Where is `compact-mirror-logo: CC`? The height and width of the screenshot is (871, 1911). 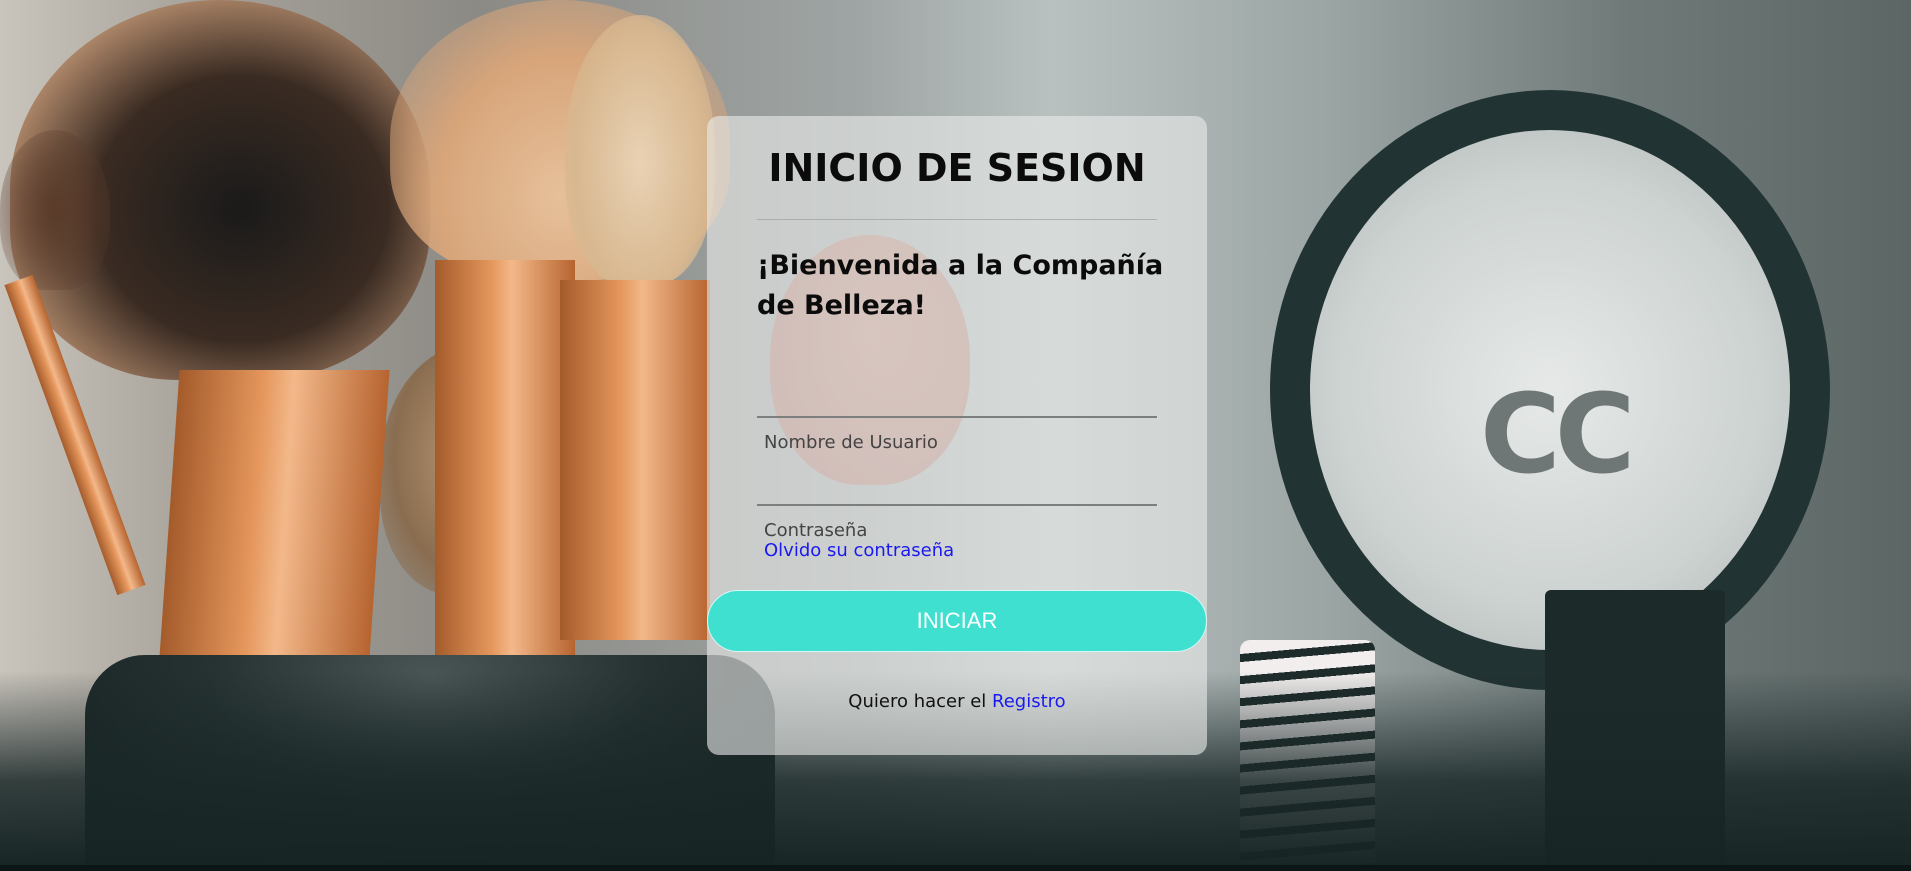
compact-mirror-logo: CC is located at coordinates (1557, 434).